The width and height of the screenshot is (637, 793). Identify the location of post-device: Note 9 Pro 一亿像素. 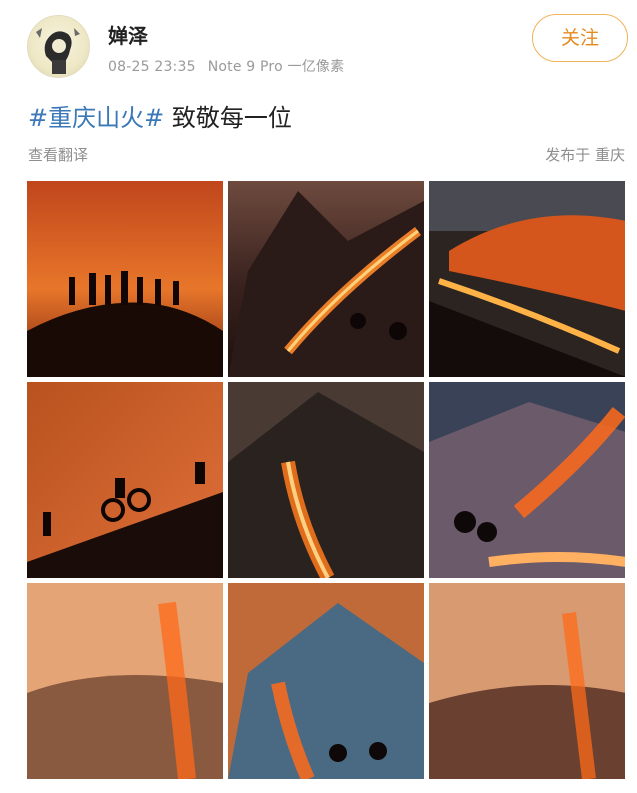
(276, 67).